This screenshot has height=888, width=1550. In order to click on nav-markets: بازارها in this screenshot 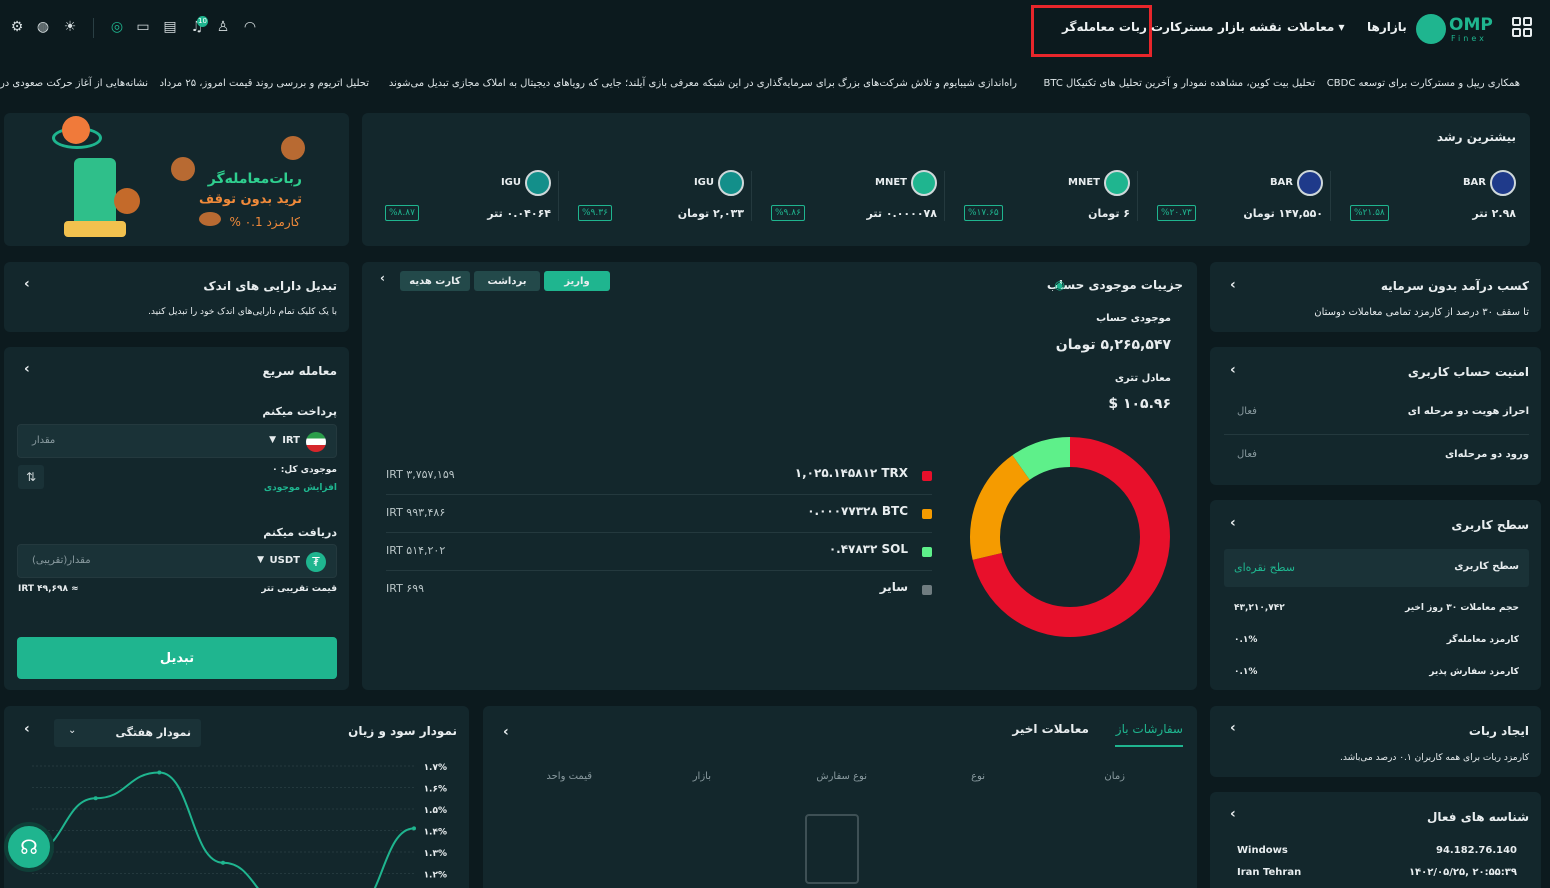, I will do `click(1387, 27)`.